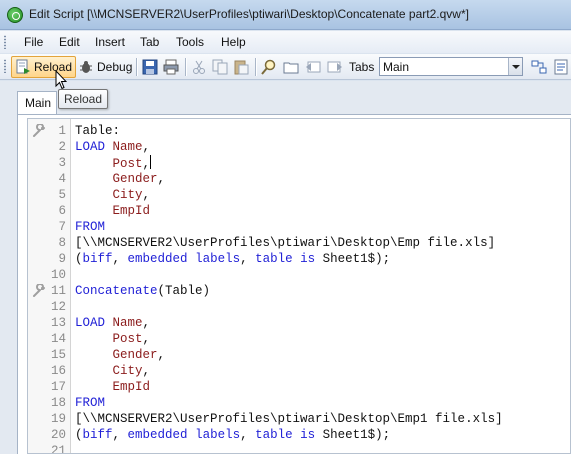 The image size is (571, 454). Describe the element at coordinates (149, 42) in the screenshot. I see `menu-tab: Tab` at that location.